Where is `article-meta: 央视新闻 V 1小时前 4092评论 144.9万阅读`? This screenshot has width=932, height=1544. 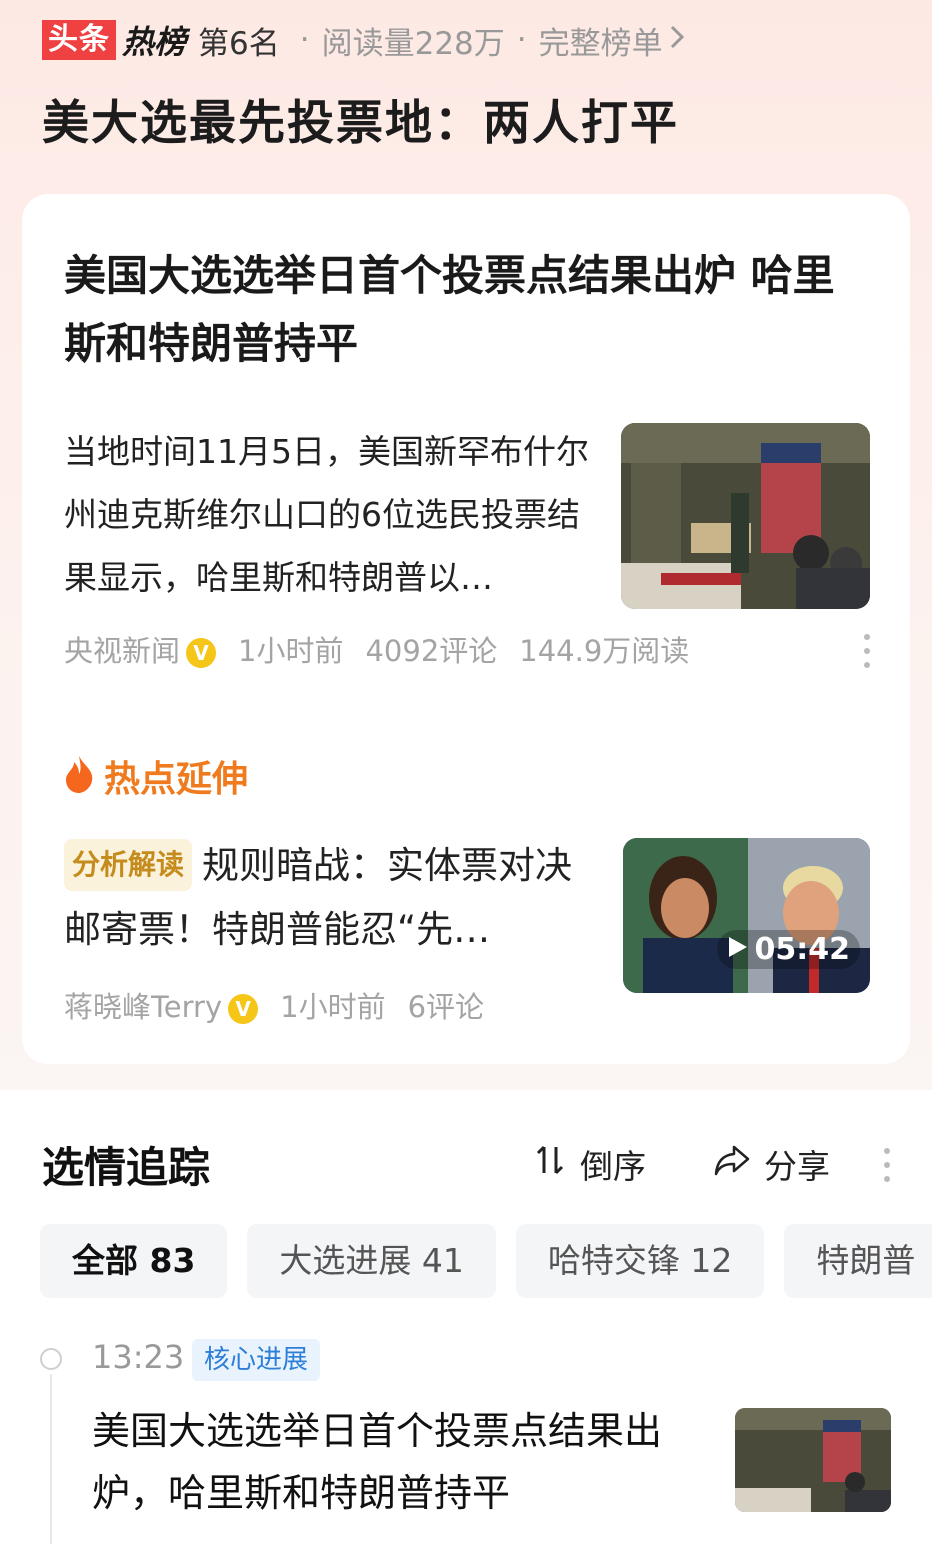 article-meta: 央视新闻 V 1小时前 4092评论 144.9万阅读 is located at coordinates (376, 649).